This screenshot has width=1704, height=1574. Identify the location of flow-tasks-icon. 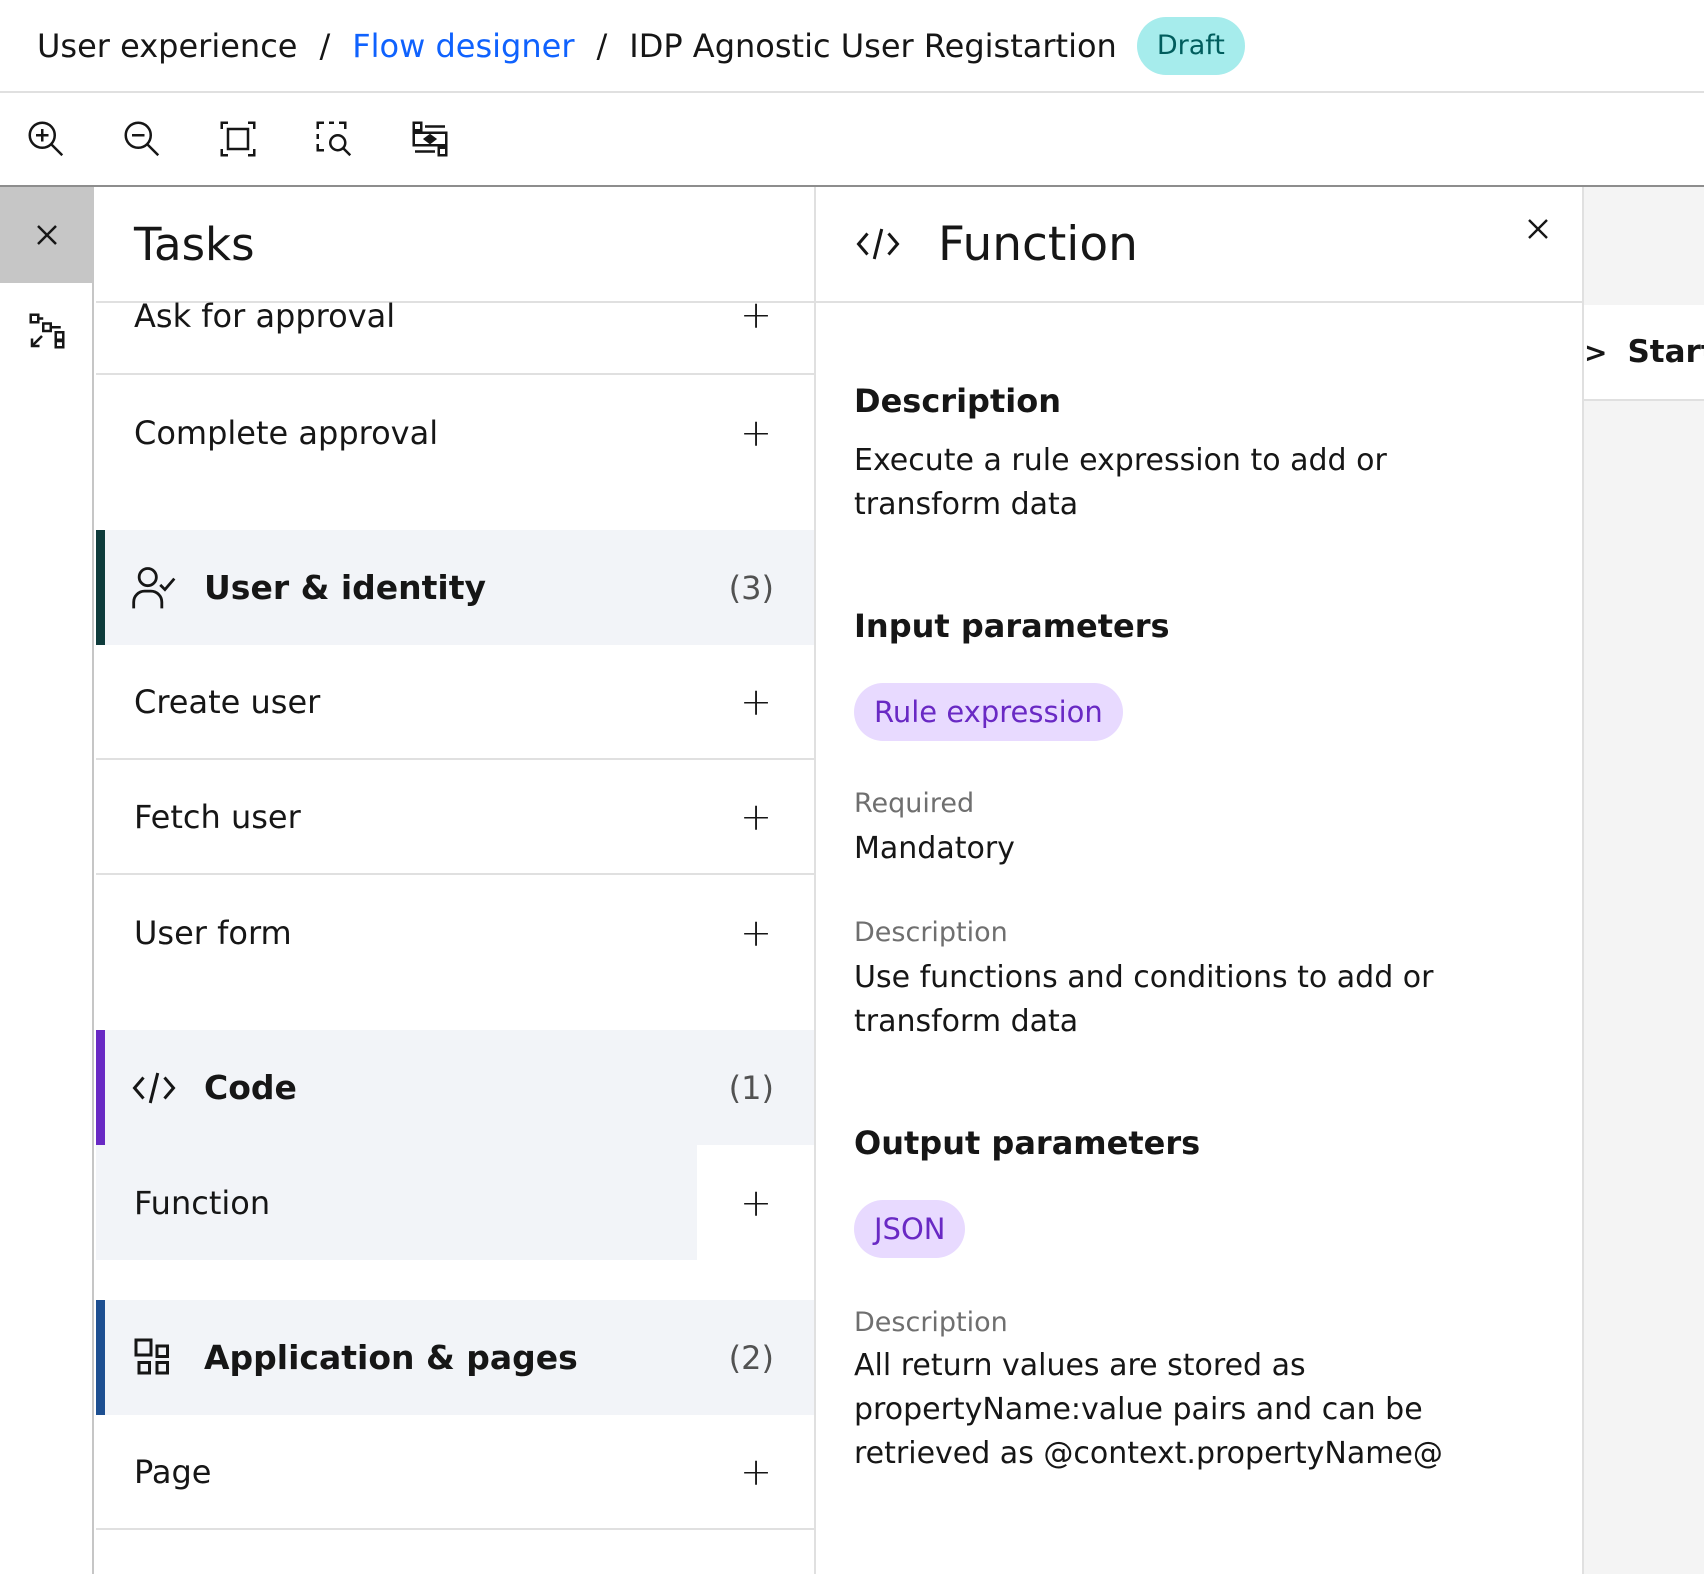
(47, 331).